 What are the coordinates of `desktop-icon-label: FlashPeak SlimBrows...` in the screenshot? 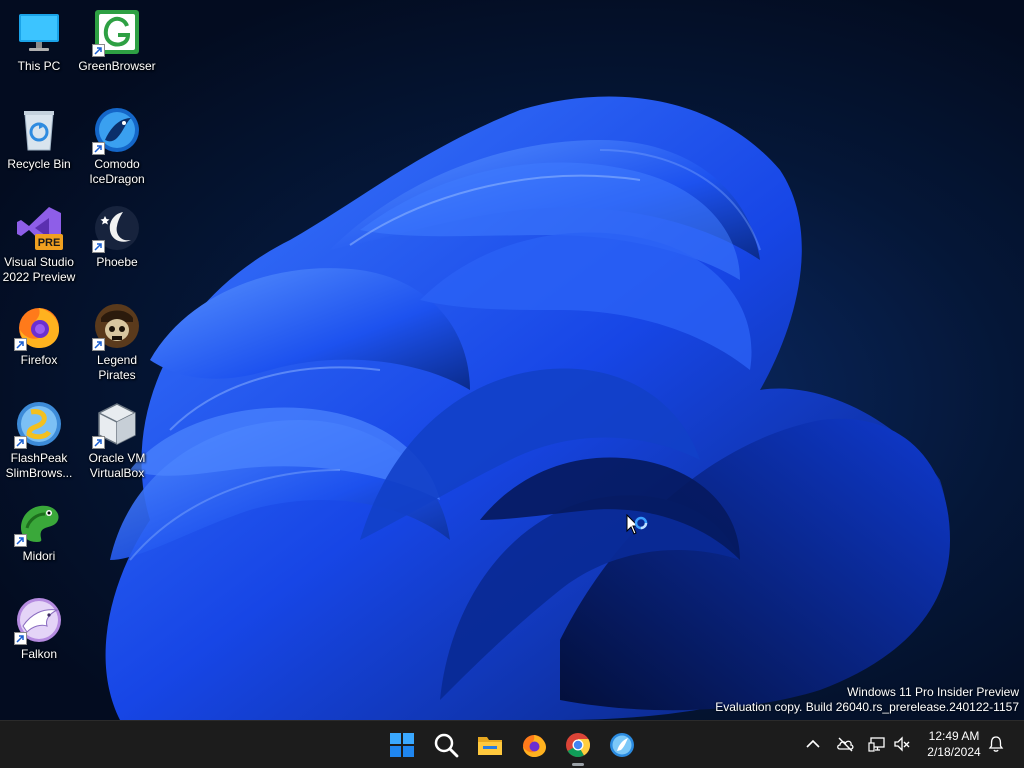 It's located at (39, 465).